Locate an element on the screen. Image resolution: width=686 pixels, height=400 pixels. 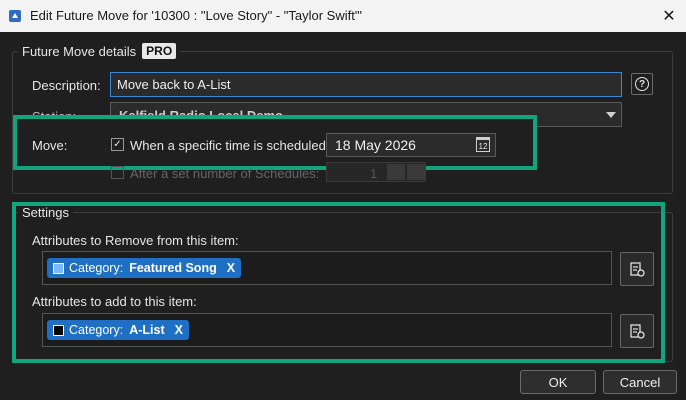
description-input: Move back to A-List is located at coordinates (366, 84).